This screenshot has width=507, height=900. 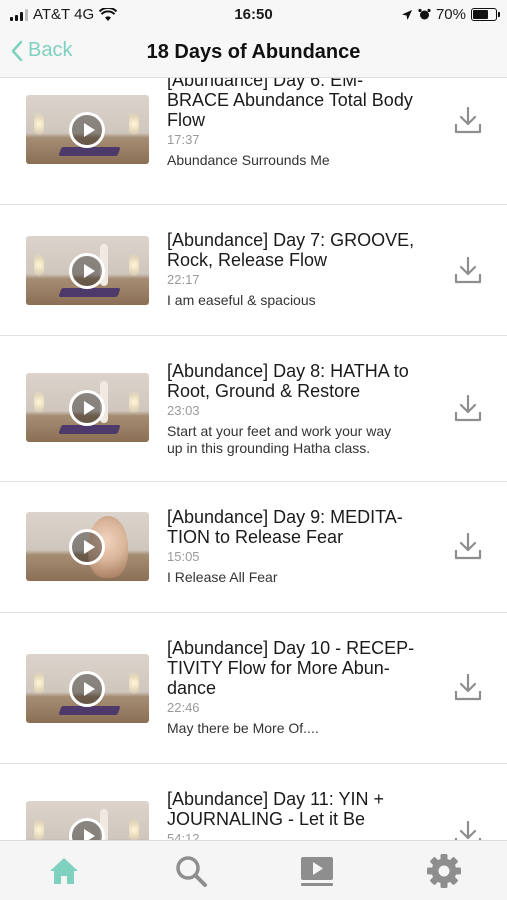 I want to click on video-title-line: [Abundance] Day 6: EM-, so click(x=265, y=84).